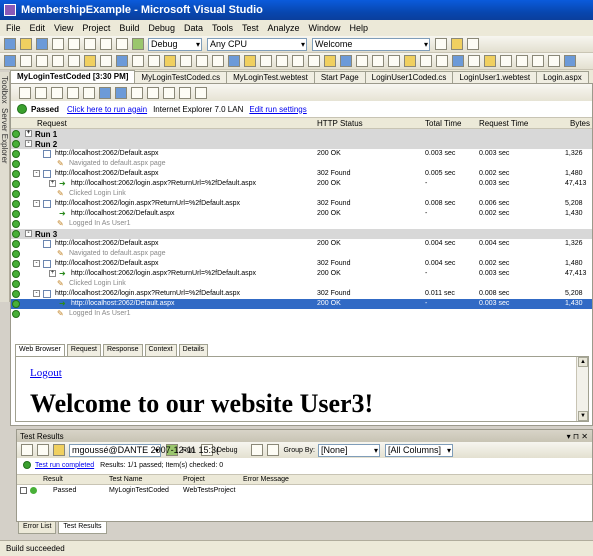  What do you see at coordinates (554, 61) in the screenshot?
I see `pointer-icon` at bounding box center [554, 61].